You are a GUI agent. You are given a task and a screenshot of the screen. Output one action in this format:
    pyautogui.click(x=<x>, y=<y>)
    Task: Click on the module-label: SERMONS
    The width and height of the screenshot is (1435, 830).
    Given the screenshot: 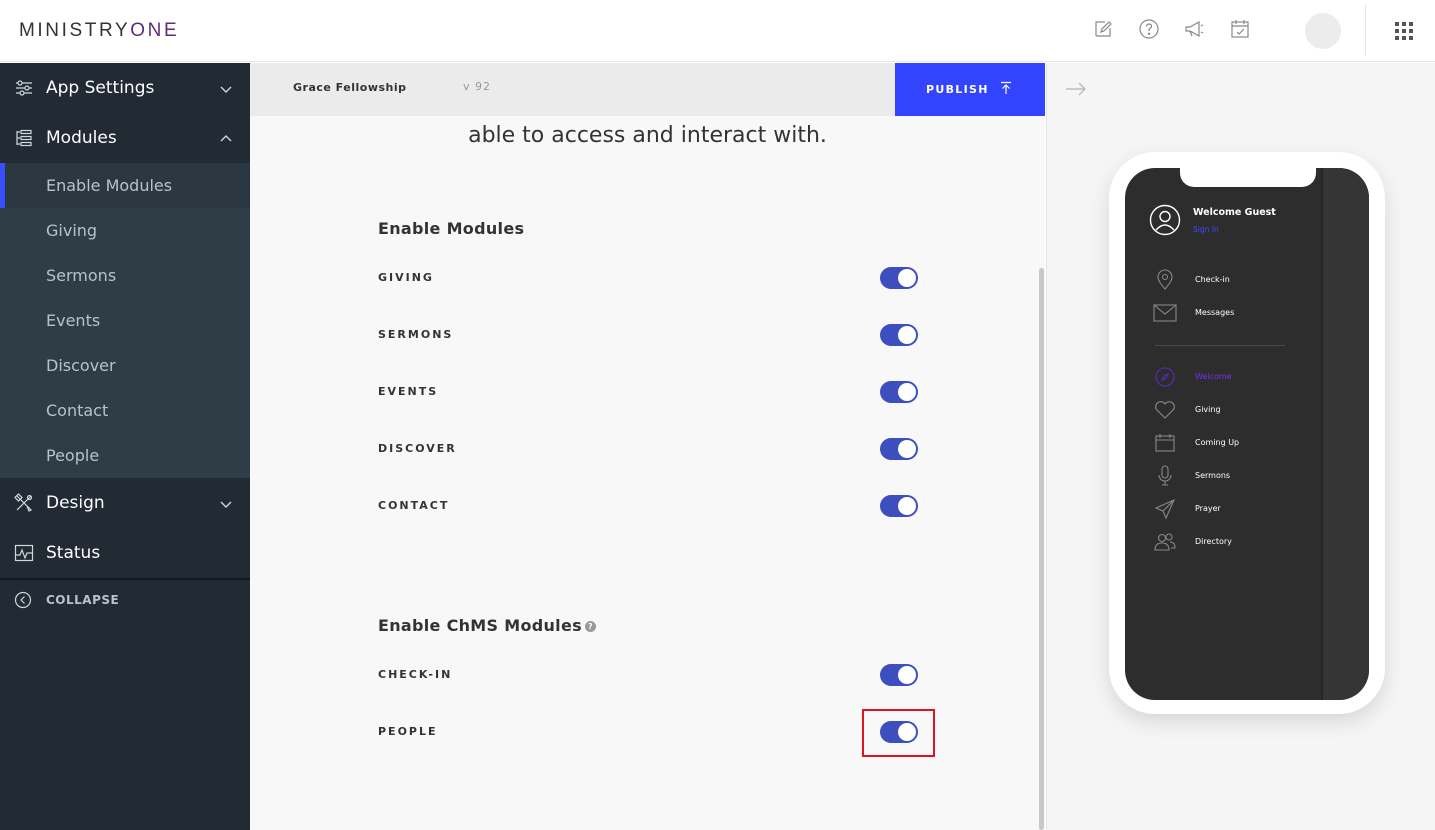 What is the action you would take?
    pyautogui.click(x=416, y=334)
    